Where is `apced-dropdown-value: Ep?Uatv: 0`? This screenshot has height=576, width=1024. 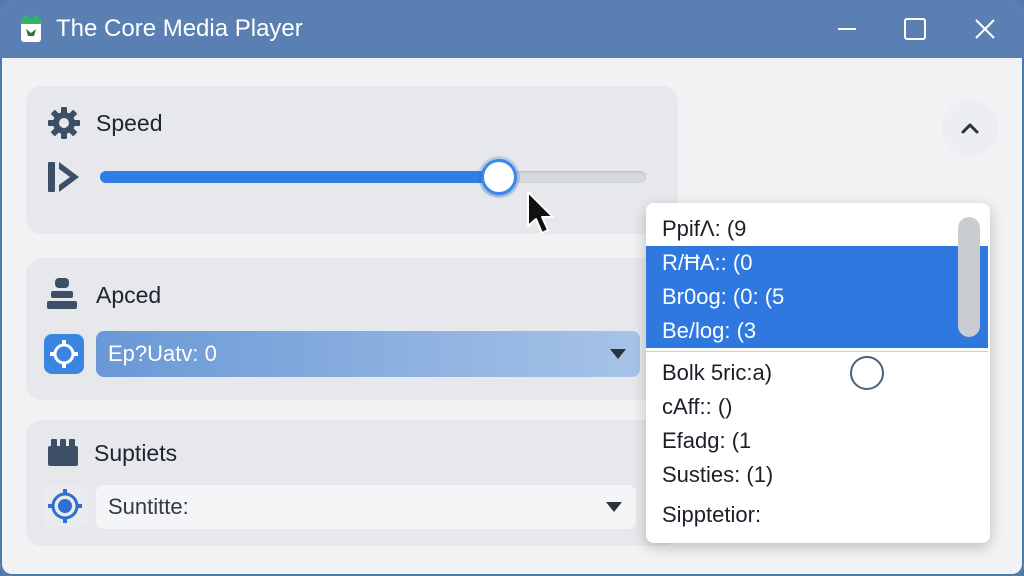
apced-dropdown-value: Ep?Uatv: 0 is located at coordinates (162, 353).